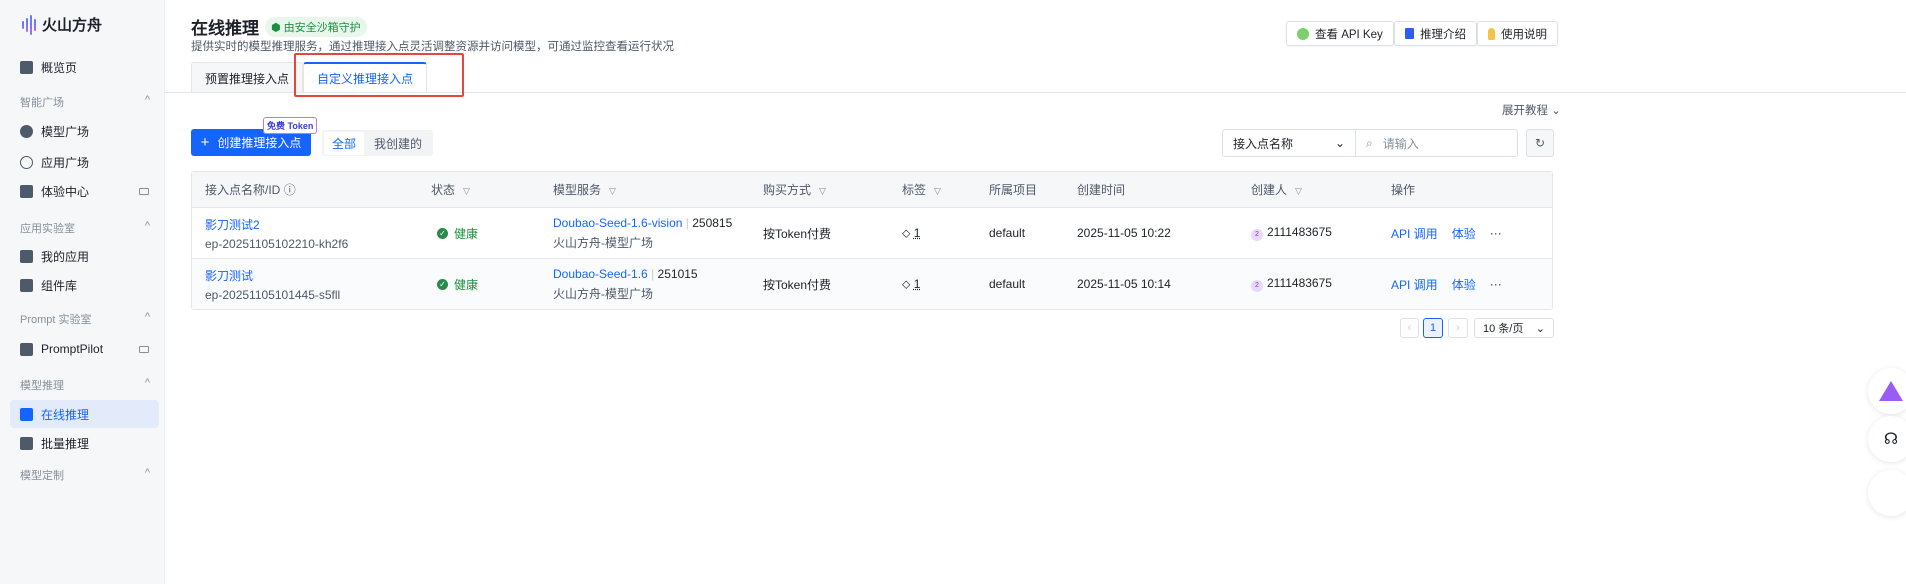 This screenshot has height=584, width=1906. Describe the element at coordinates (466, 233) in the screenshot. I see `status-text: 健康` at that location.